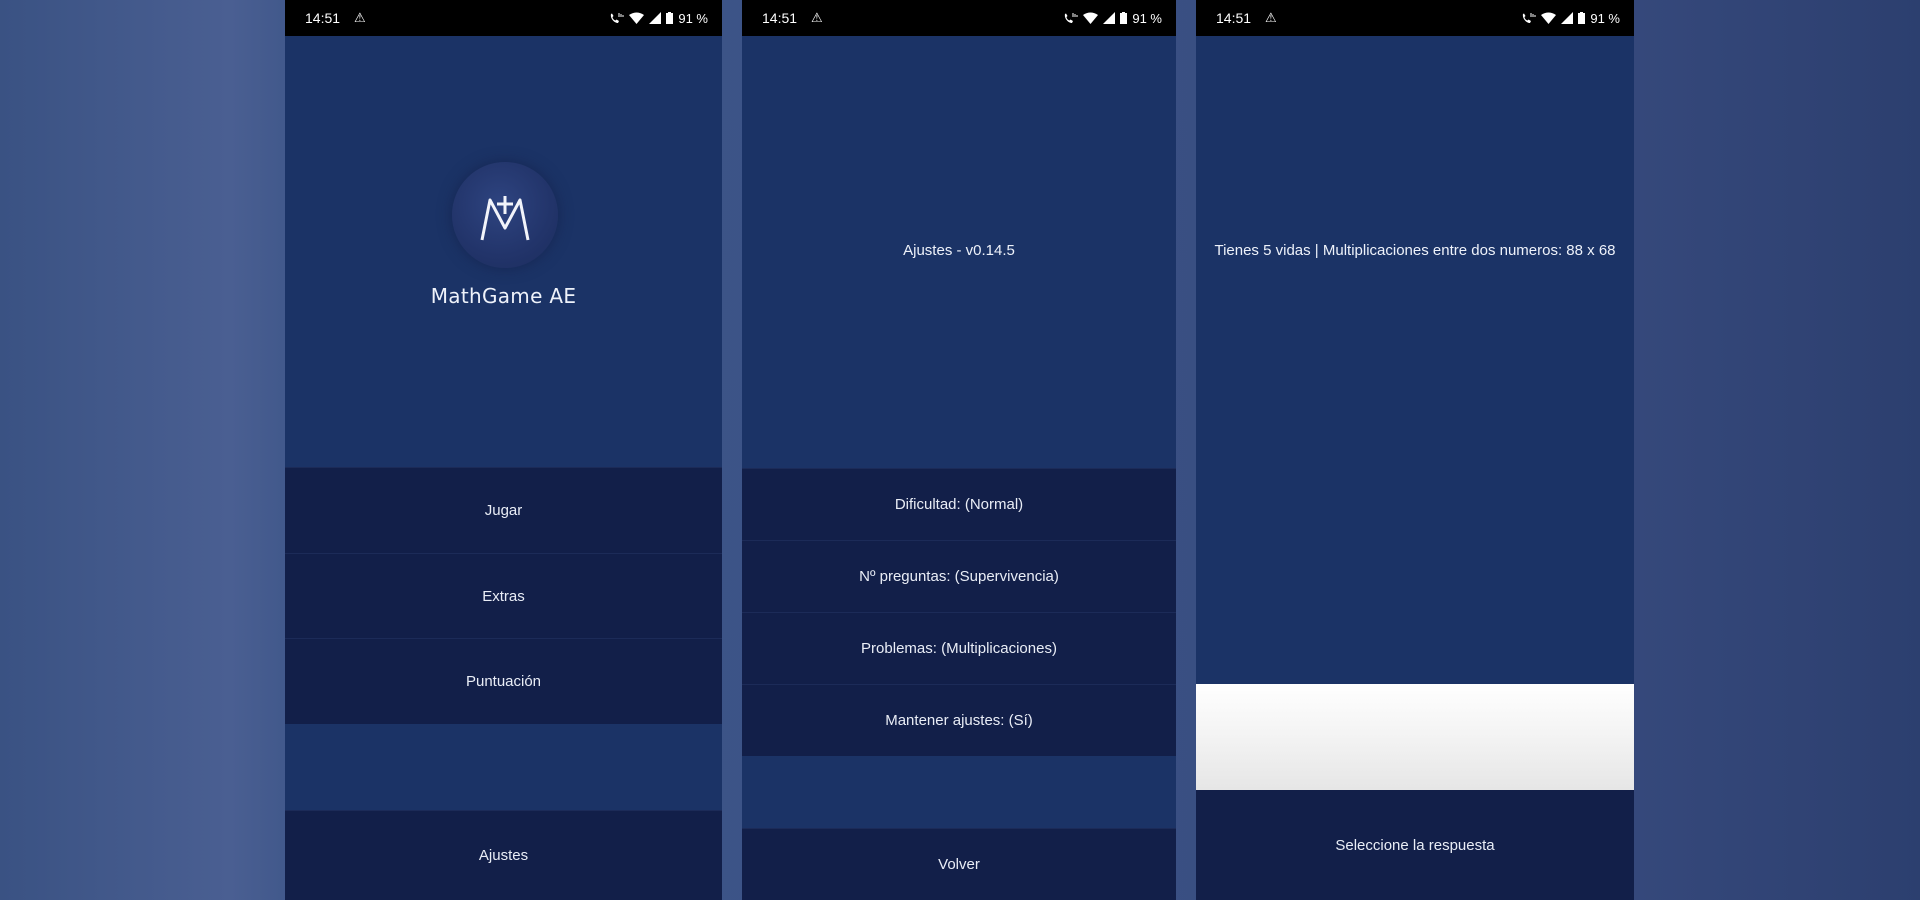  I want to click on app-title: MathGame AE, so click(503, 296).